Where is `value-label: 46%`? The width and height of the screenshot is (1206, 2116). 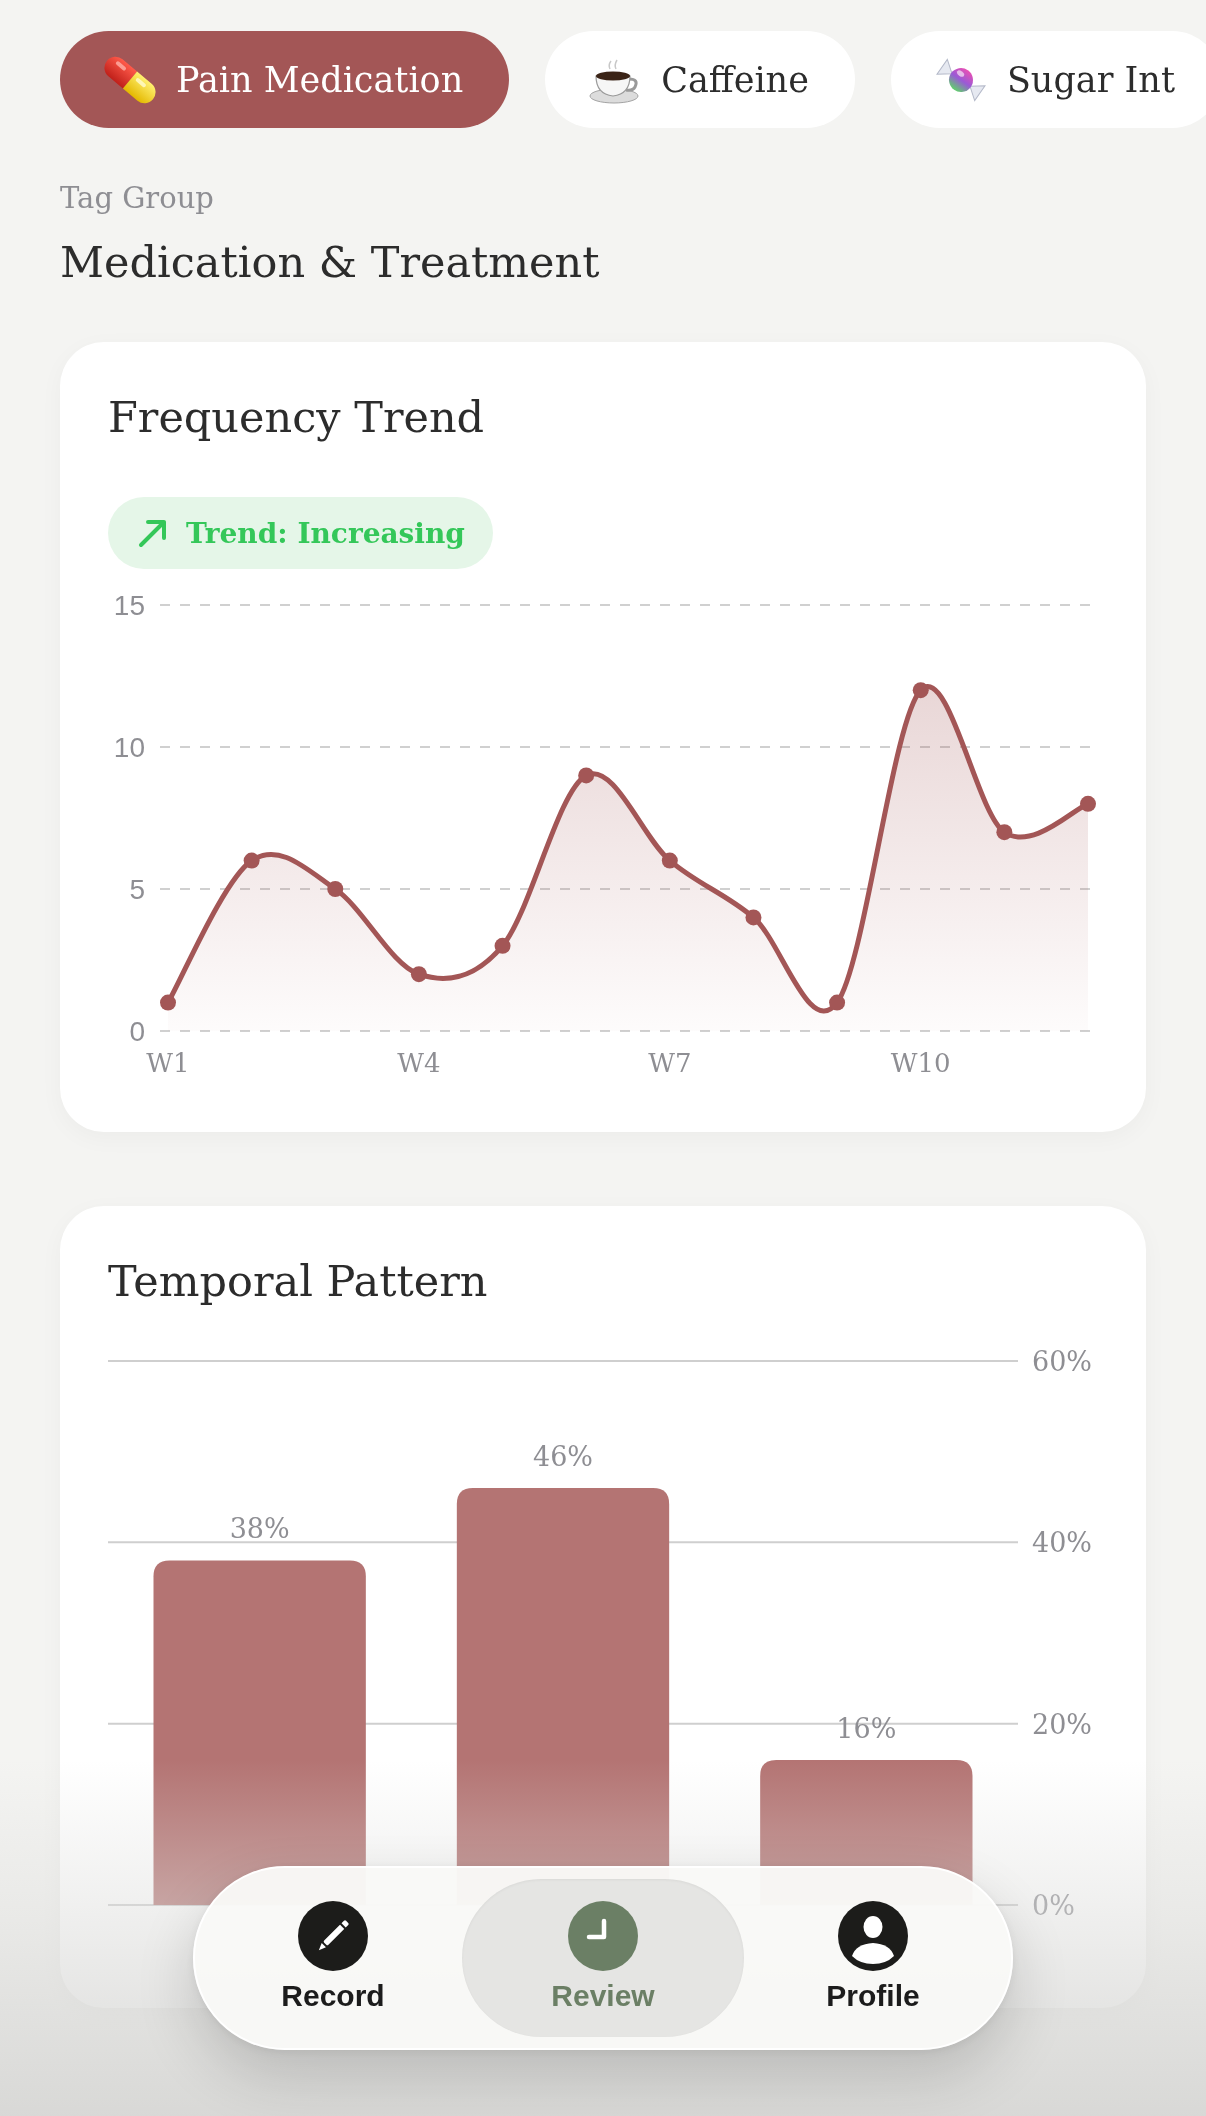
value-label: 46% is located at coordinates (563, 1456).